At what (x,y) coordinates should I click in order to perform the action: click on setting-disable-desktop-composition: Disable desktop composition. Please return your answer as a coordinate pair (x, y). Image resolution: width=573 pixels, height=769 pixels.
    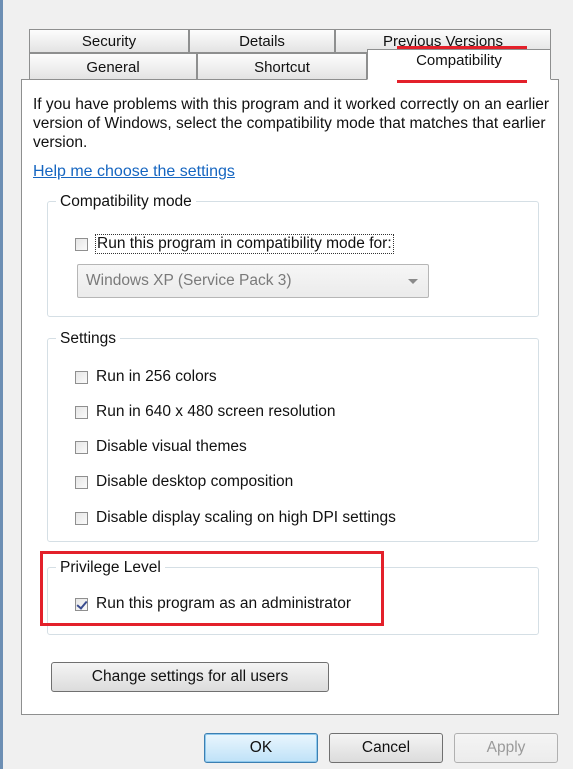
    Looking at the image, I should click on (184, 482).